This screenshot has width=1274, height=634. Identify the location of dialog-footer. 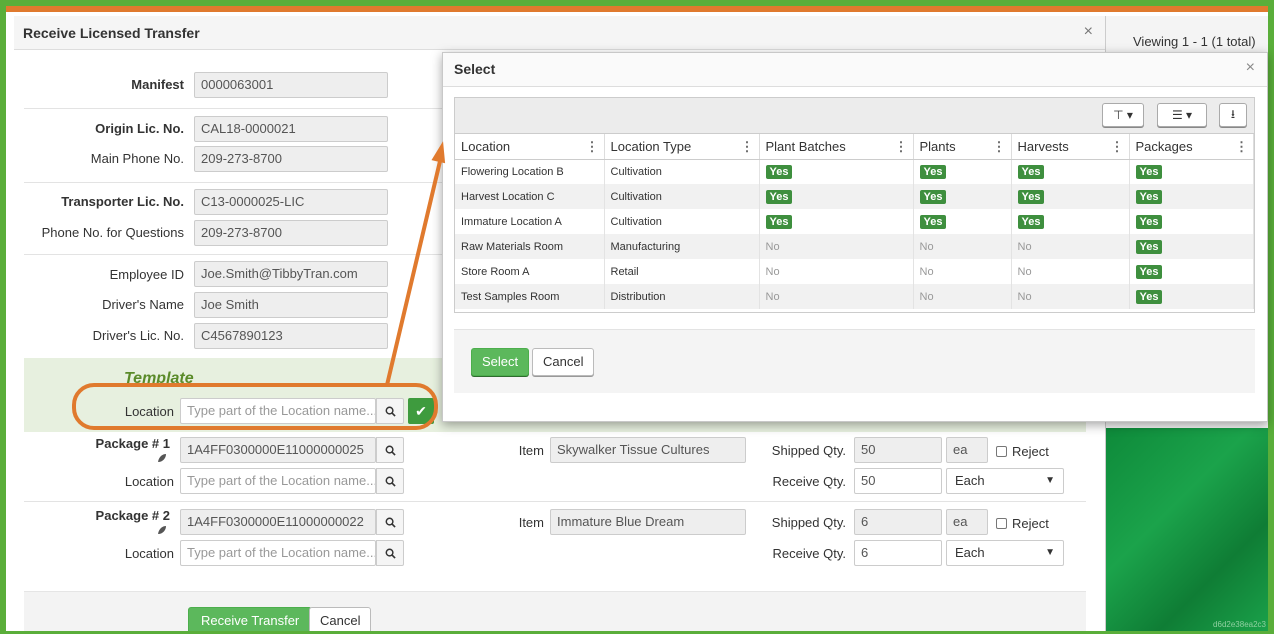
(555, 611).